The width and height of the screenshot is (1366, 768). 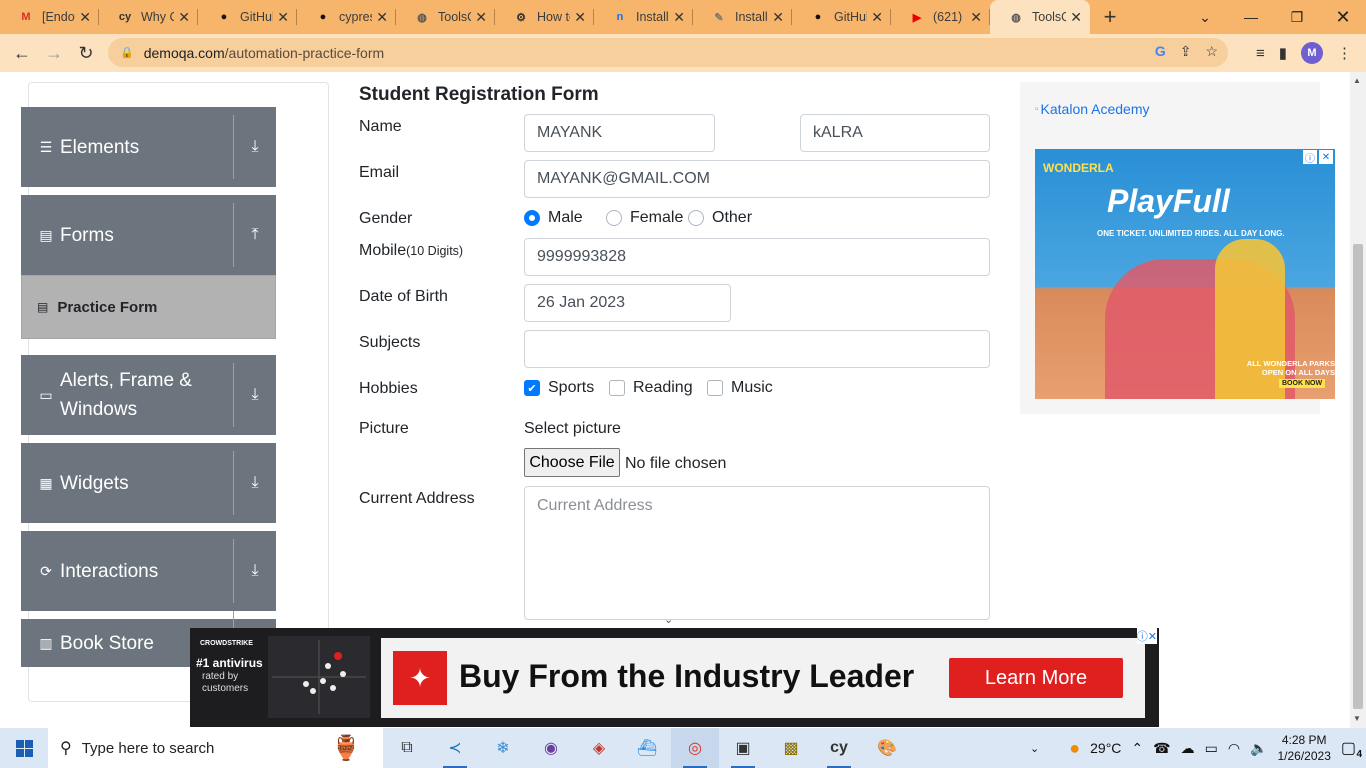 What do you see at coordinates (740, 388) in the screenshot?
I see `hobby-checkbox-music: Music` at bounding box center [740, 388].